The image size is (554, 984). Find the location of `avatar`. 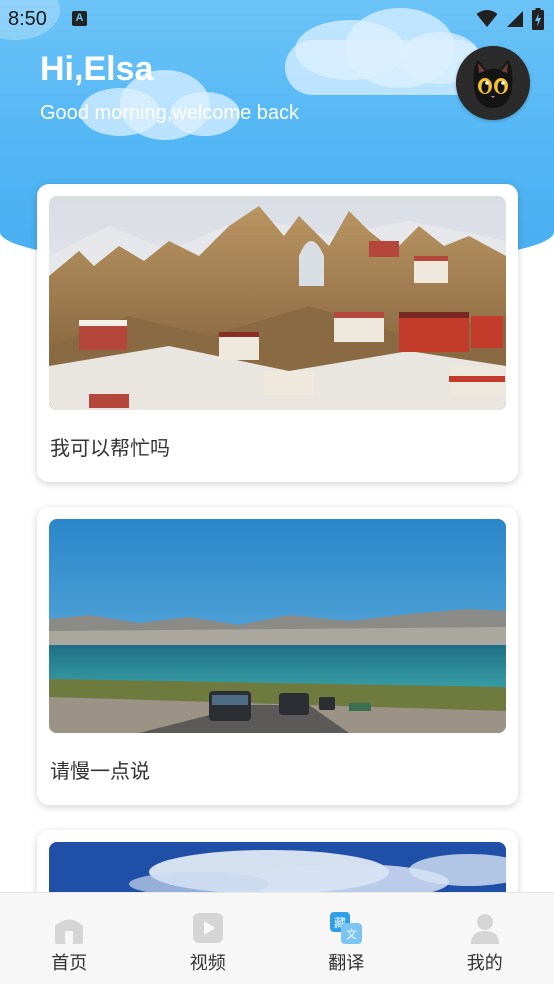

avatar is located at coordinates (493, 83).